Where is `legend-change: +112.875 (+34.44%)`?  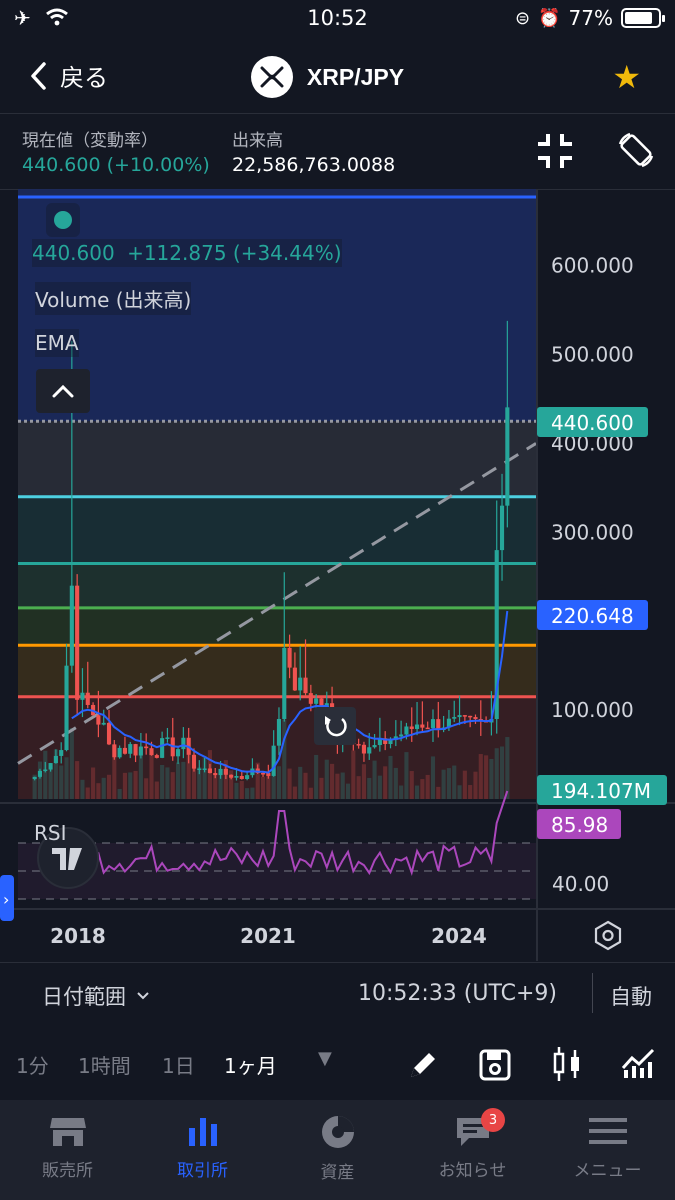
legend-change: +112.875 (+34.44%) is located at coordinates (234, 253).